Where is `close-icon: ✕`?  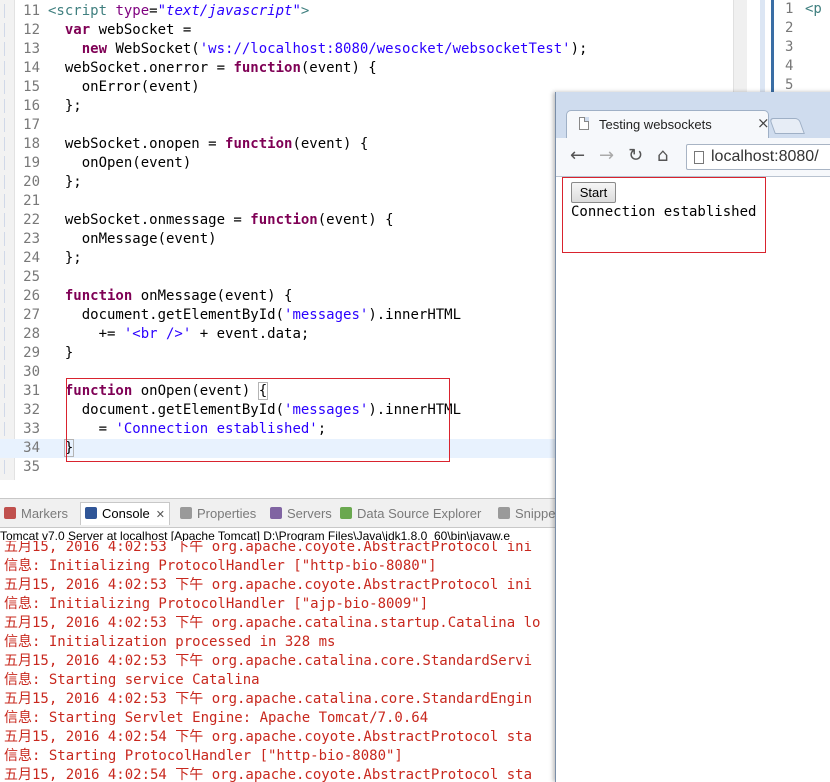 close-icon: ✕ is located at coordinates (160, 515).